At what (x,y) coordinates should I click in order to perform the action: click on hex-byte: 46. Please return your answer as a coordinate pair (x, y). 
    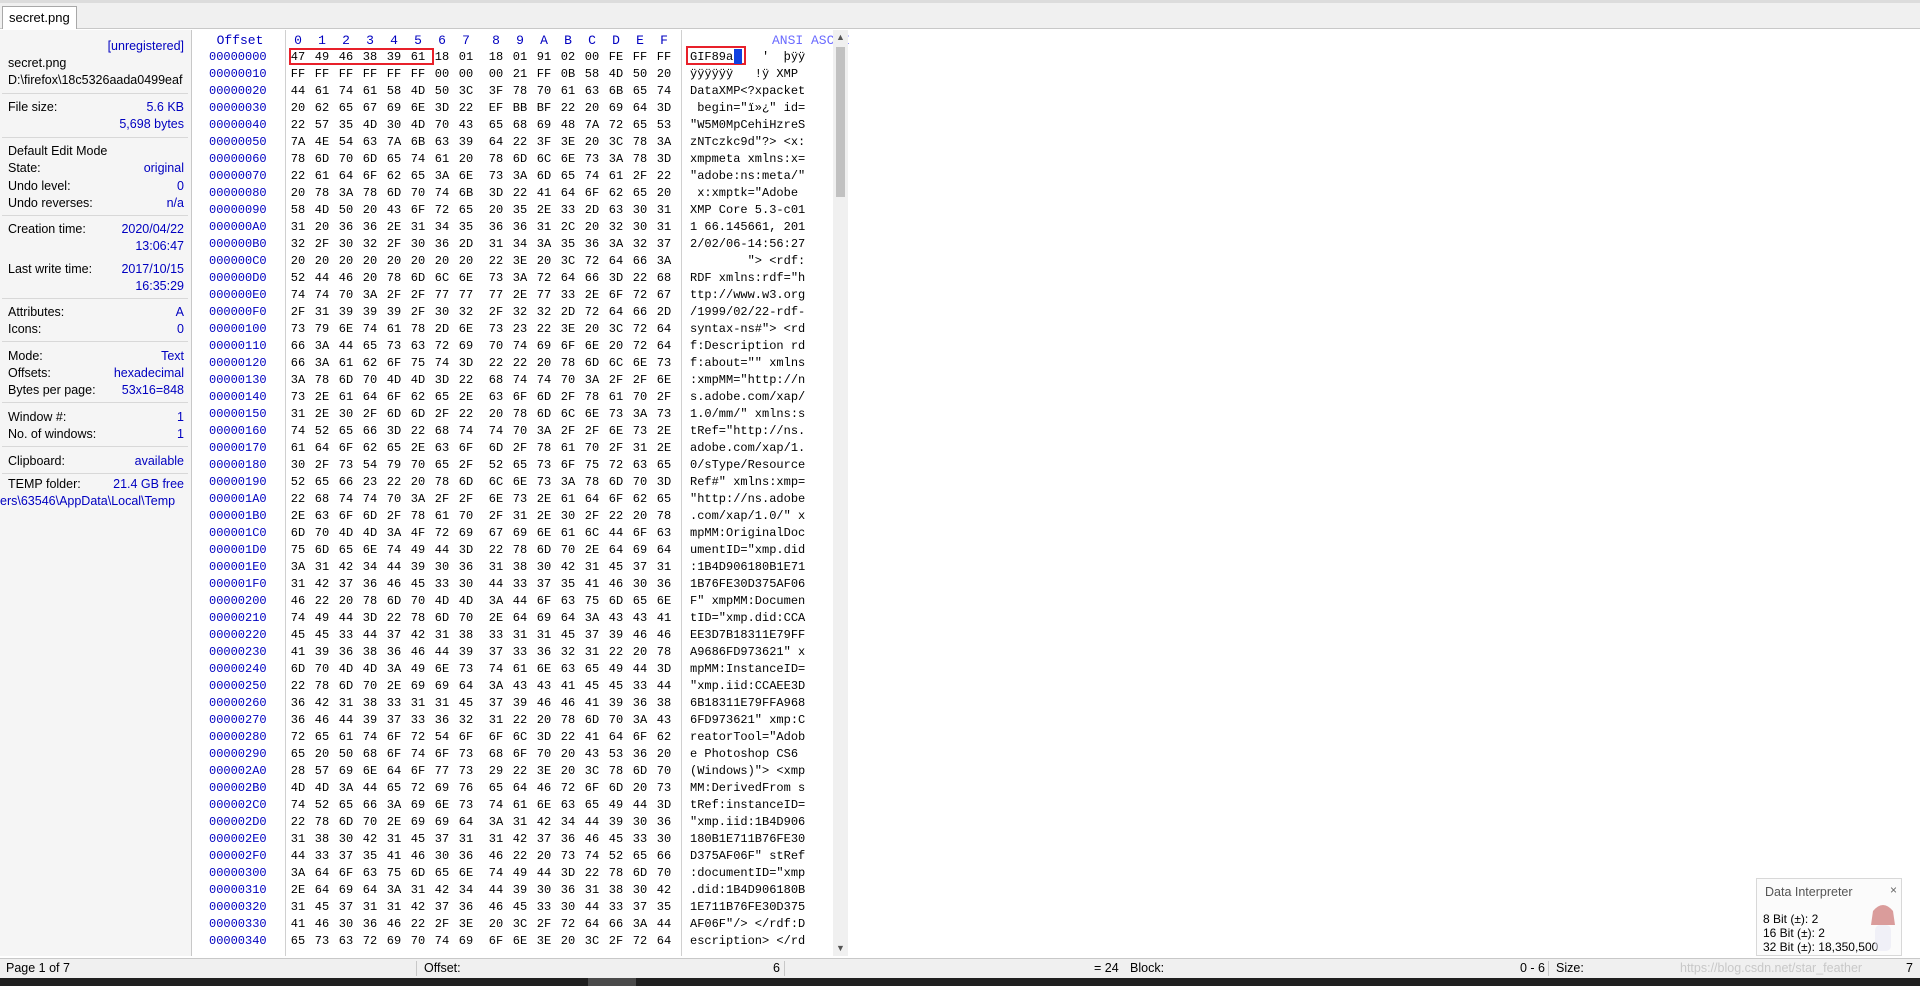
    Looking at the image, I should click on (496, 856).